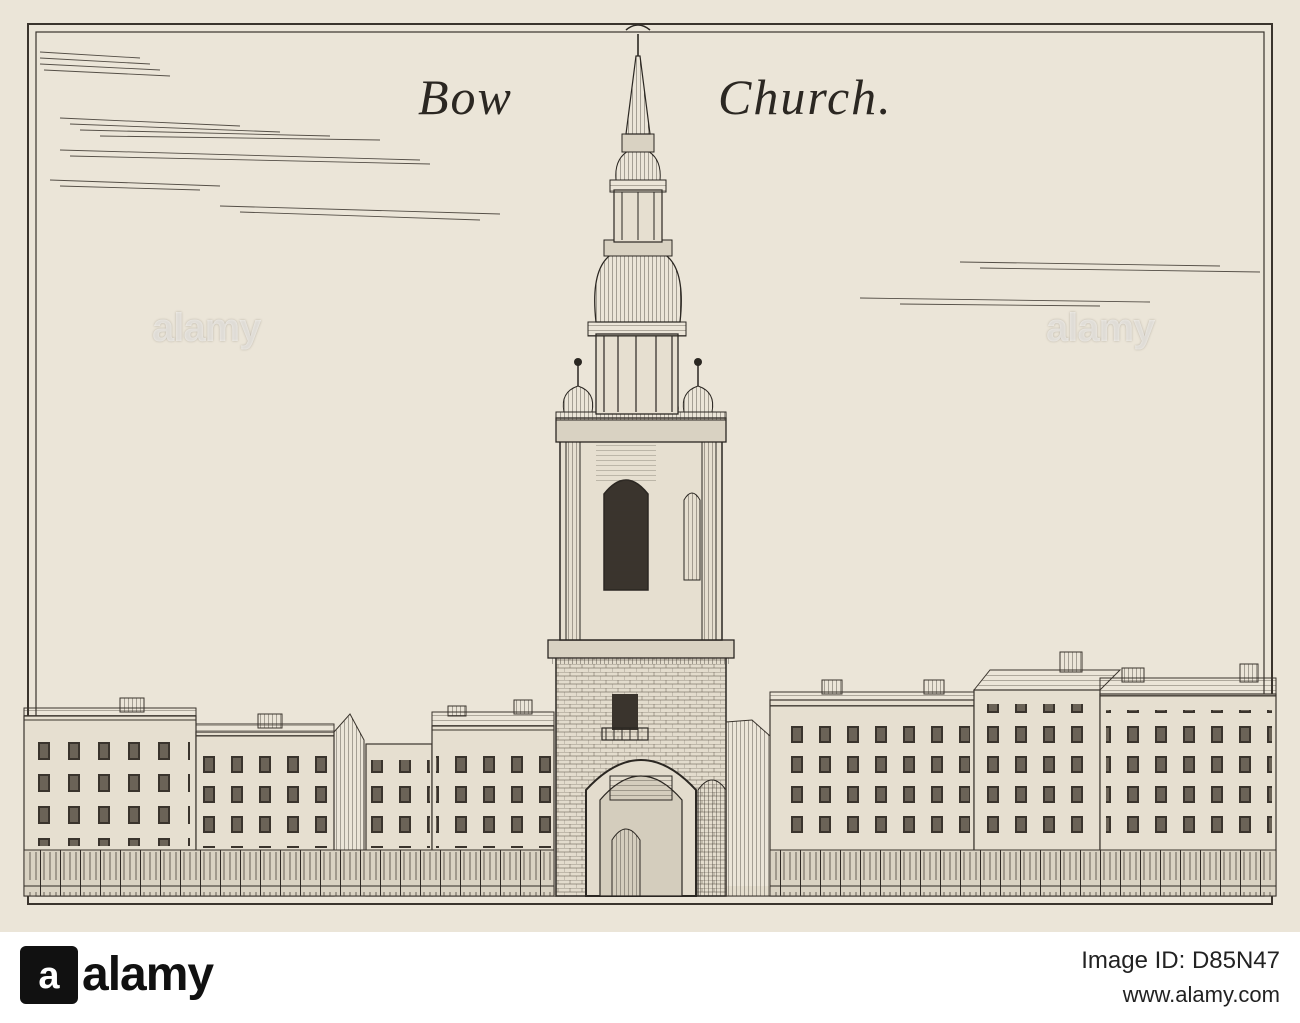 The height and width of the screenshot is (1023, 1300). Describe the element at coordinates (805, 97) in the screenshot. I see `engraving-title-church: Church.` at that location.